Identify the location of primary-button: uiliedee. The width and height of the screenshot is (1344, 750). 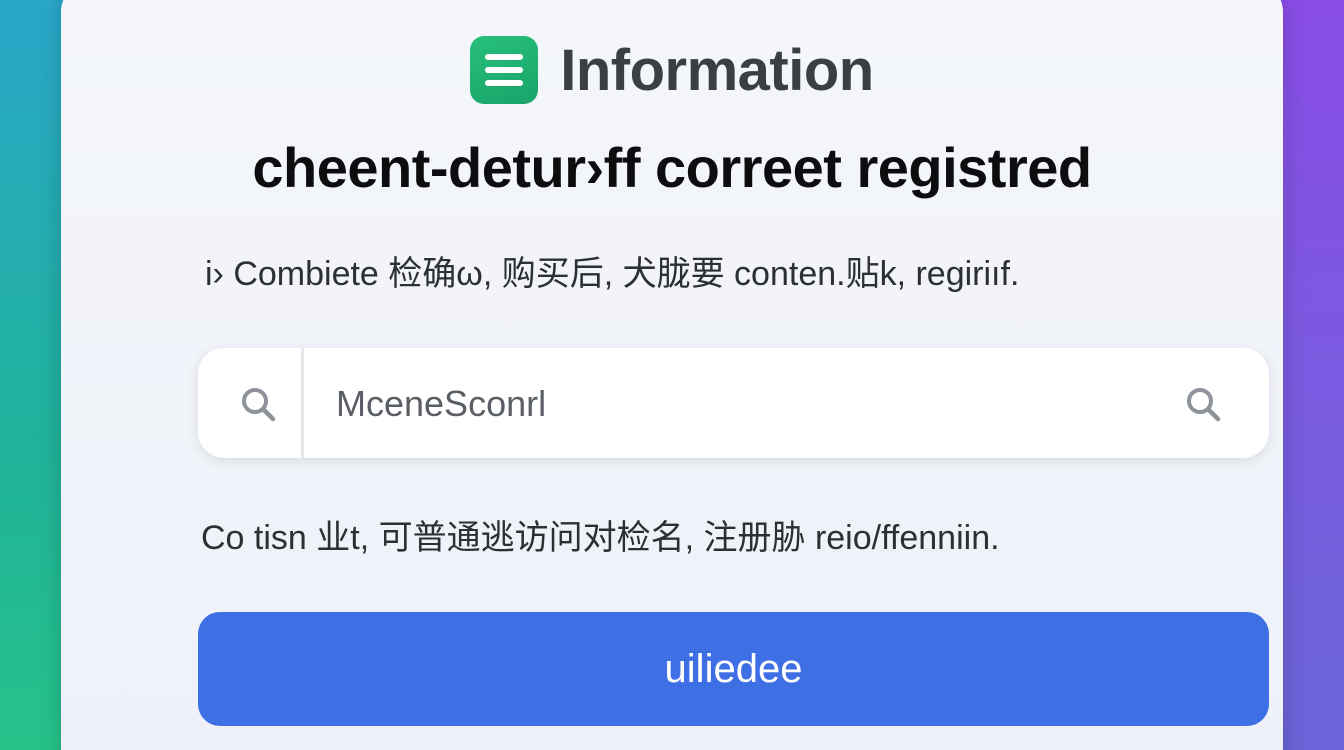
(733, 669).